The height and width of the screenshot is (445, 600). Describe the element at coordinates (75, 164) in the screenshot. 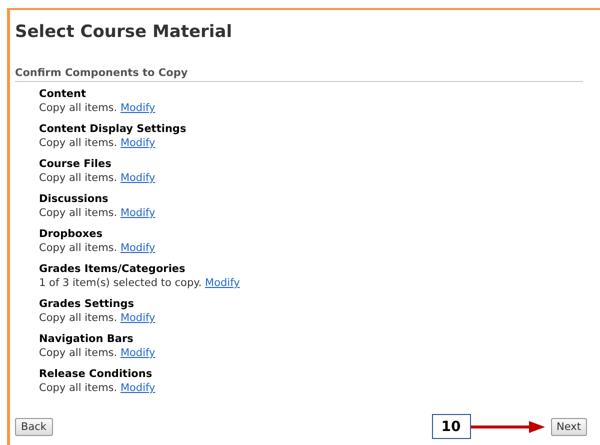

I see `component-name: Course Files` at that location.